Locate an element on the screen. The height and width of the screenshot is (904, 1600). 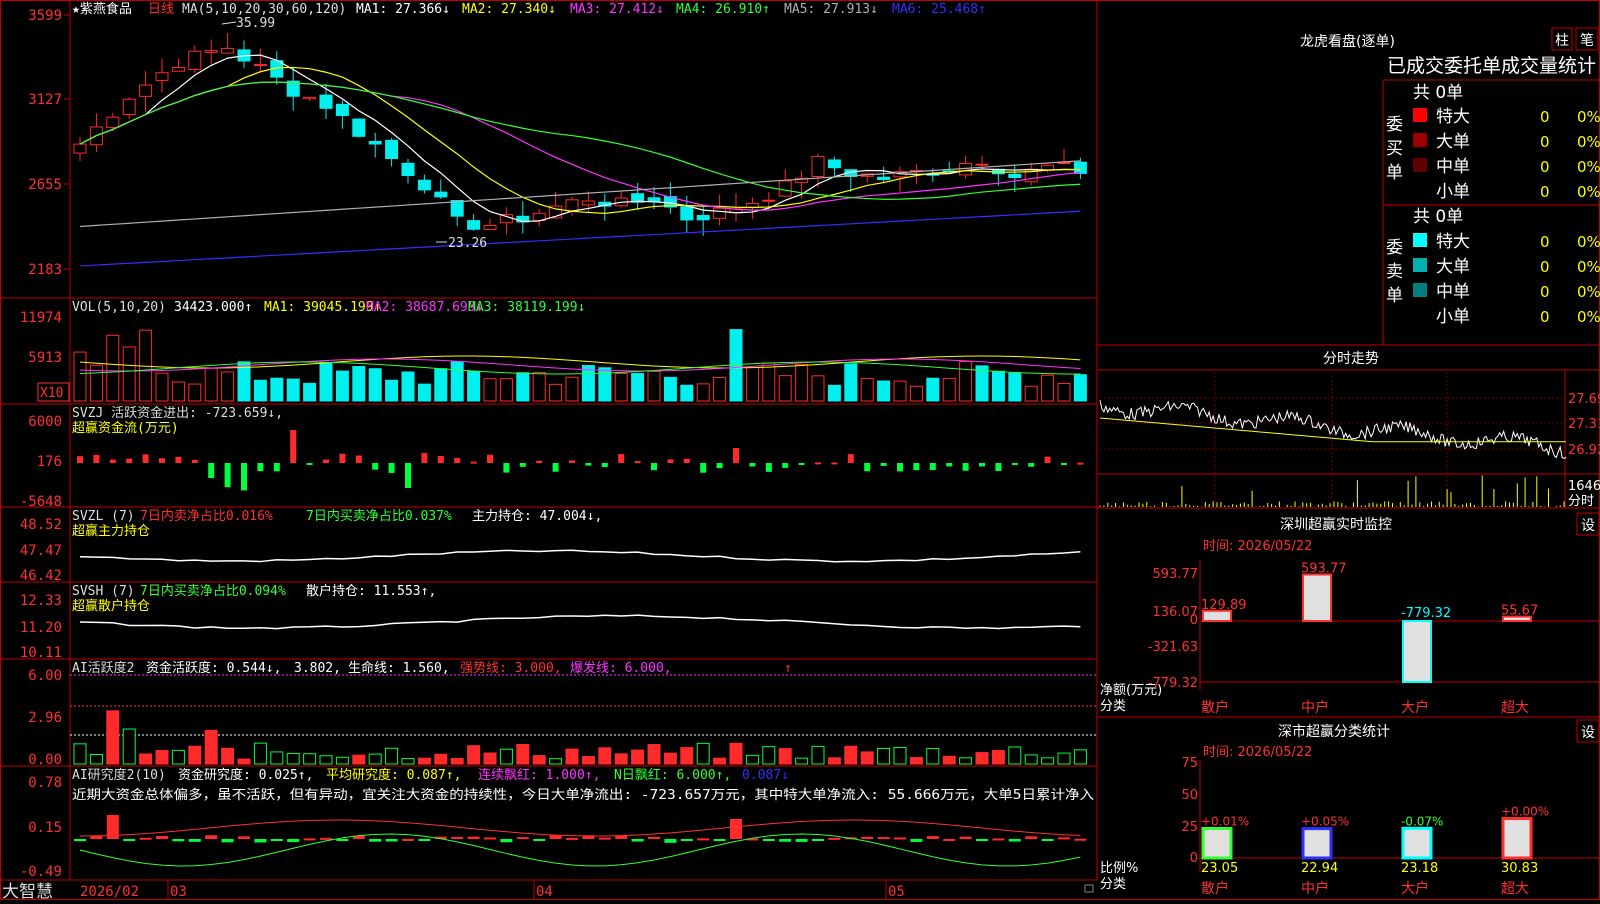
intraday-vol-tick: 1646 is located at coordinates (1584, 486).